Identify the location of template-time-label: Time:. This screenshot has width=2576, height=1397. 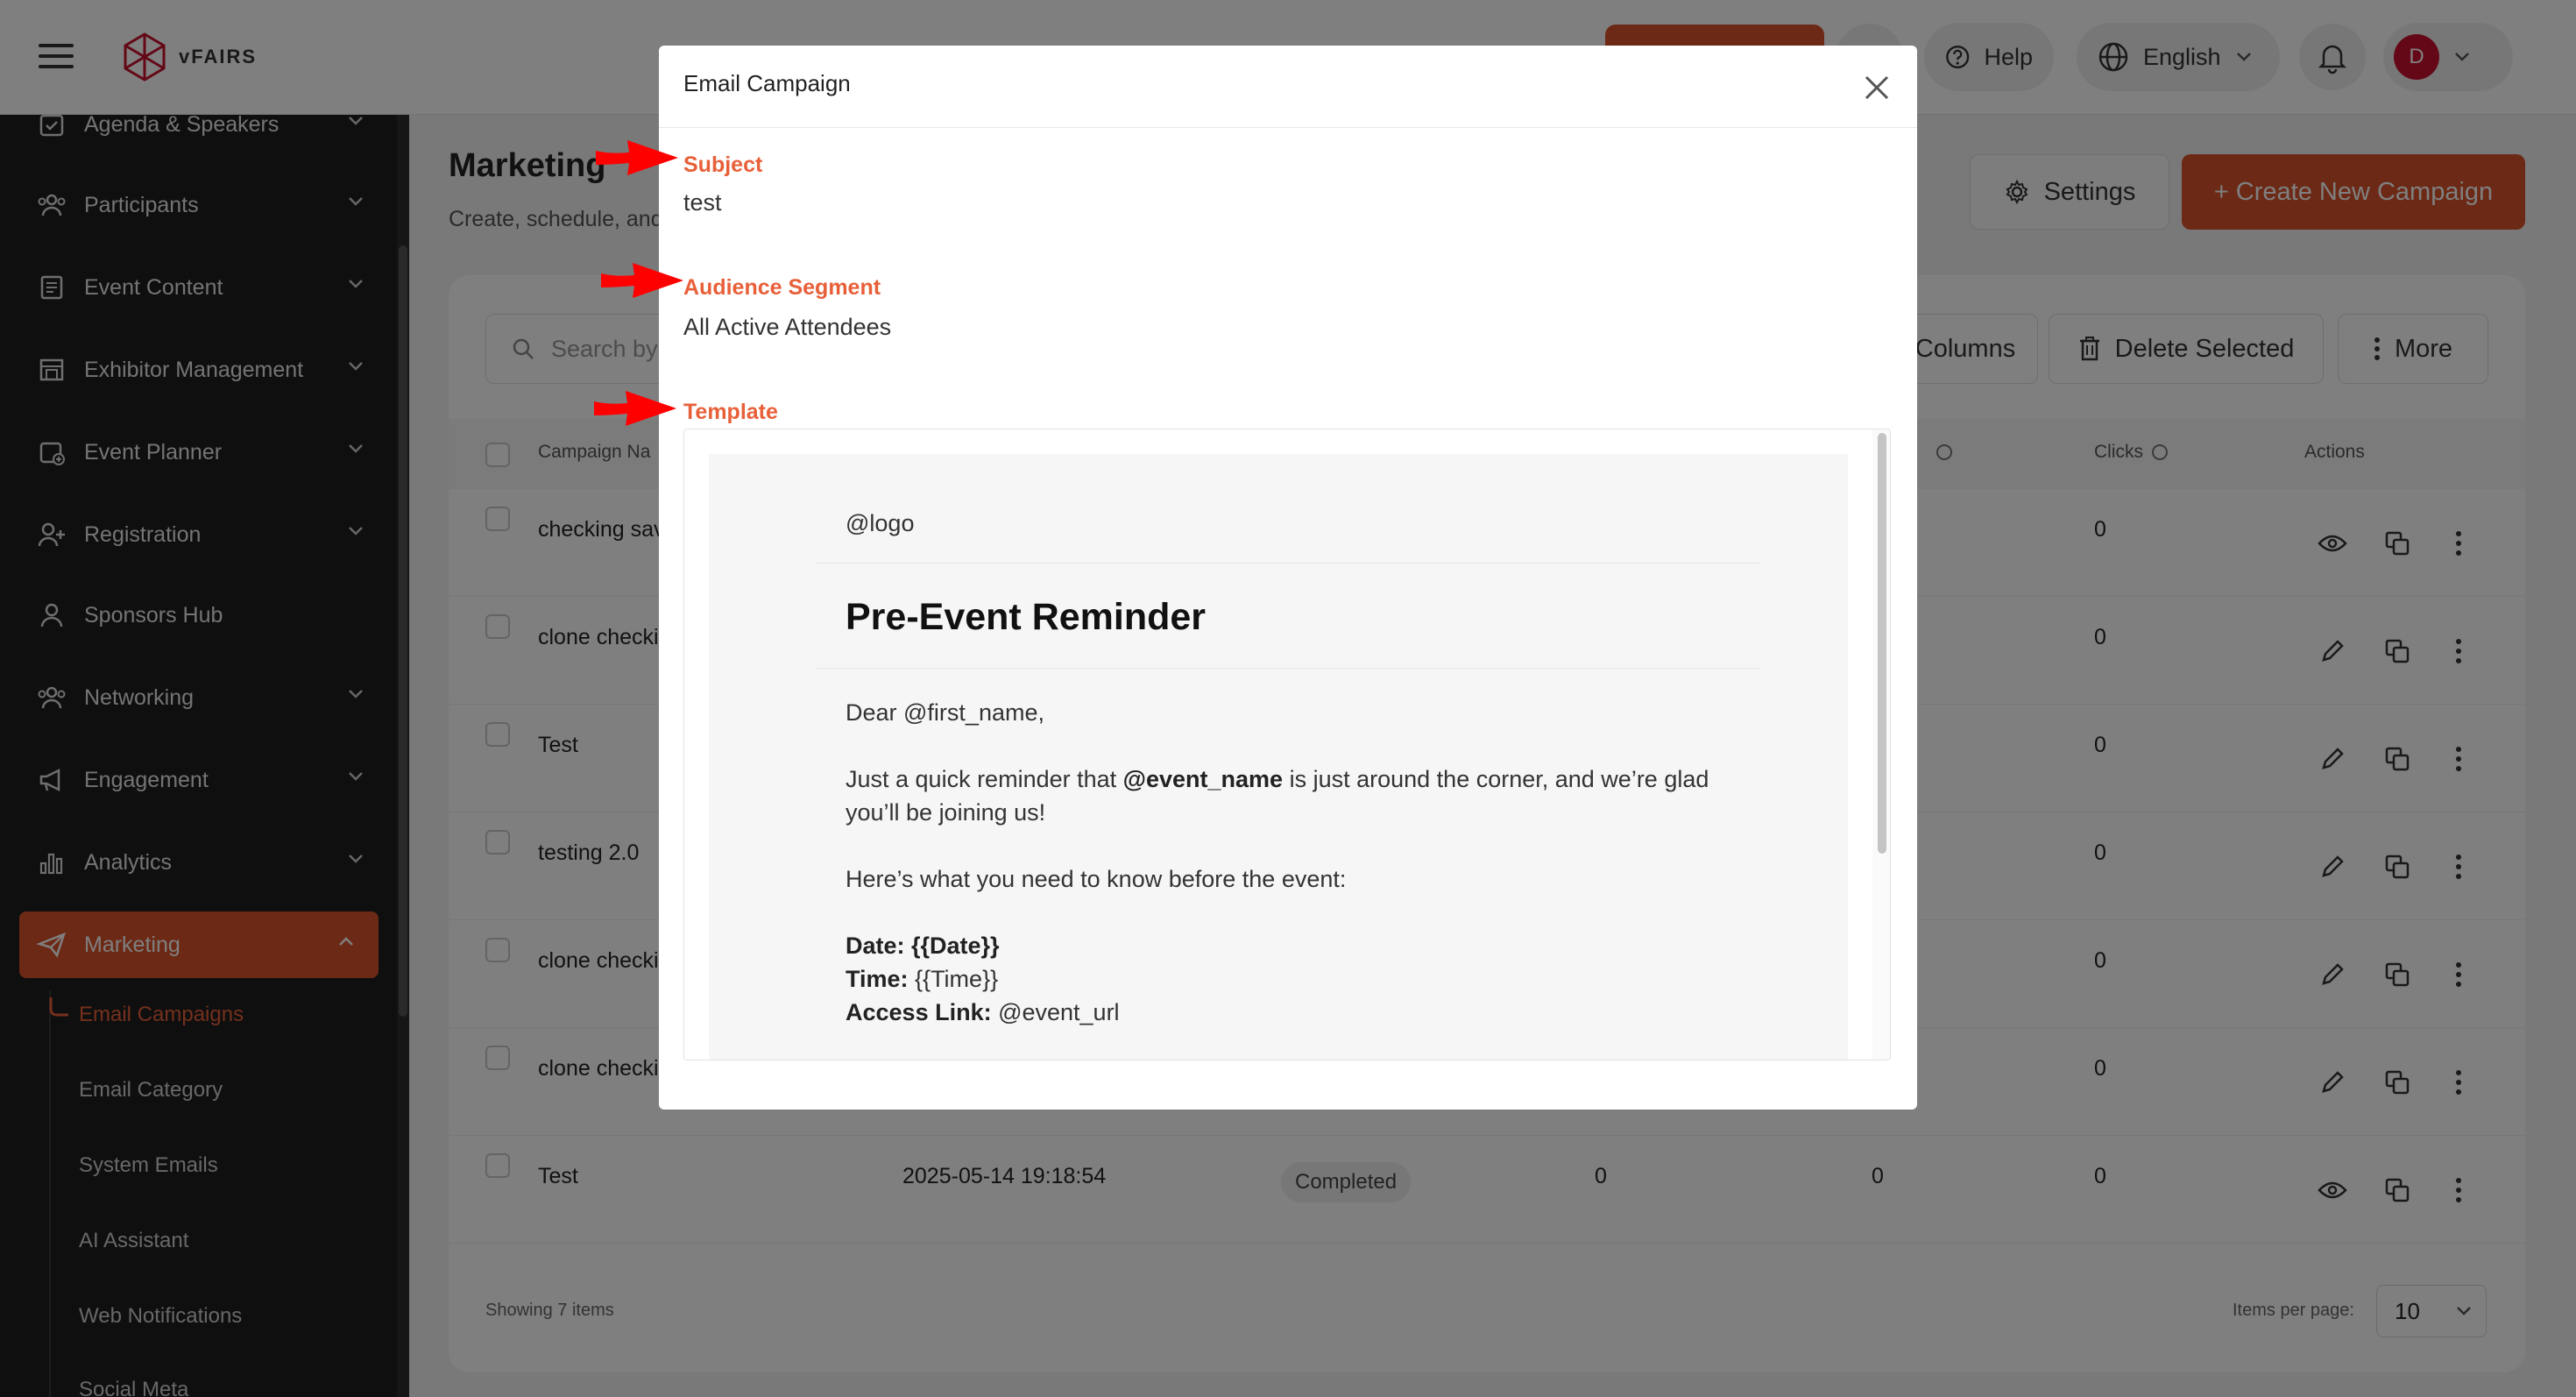
(877, 979).